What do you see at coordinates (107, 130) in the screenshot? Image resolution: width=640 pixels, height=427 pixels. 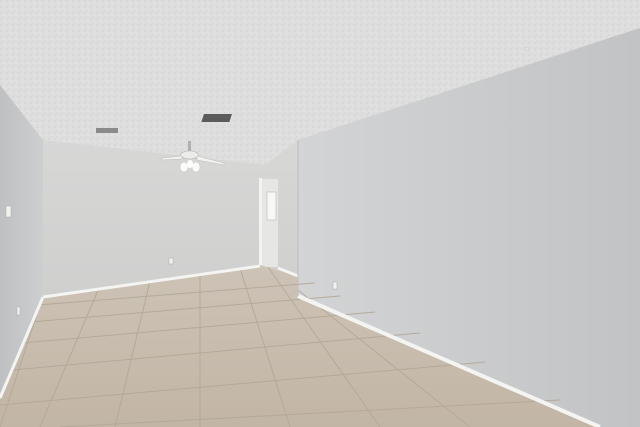 I see `ceiling-vent-small` at bounding box center [107, 130].